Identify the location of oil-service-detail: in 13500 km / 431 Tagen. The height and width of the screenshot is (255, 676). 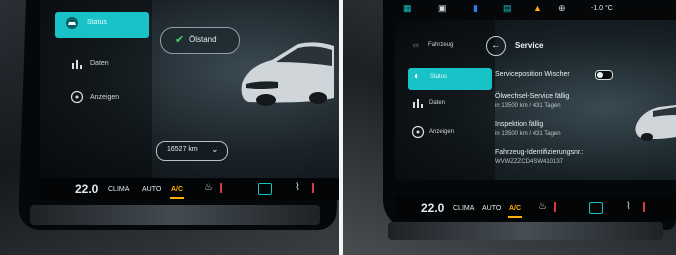
(528, 106).